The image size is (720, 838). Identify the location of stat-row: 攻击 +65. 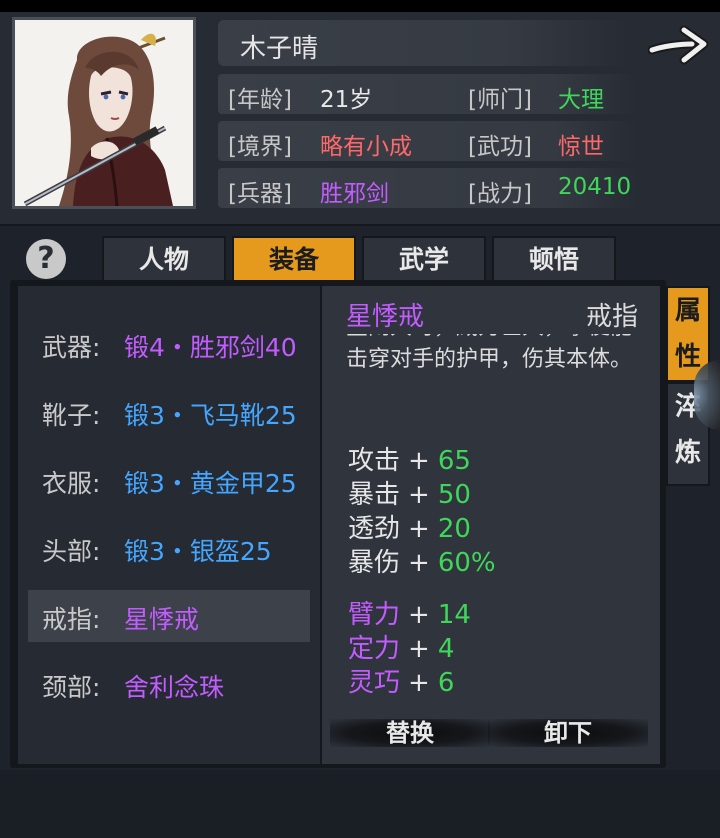
(409, 461).